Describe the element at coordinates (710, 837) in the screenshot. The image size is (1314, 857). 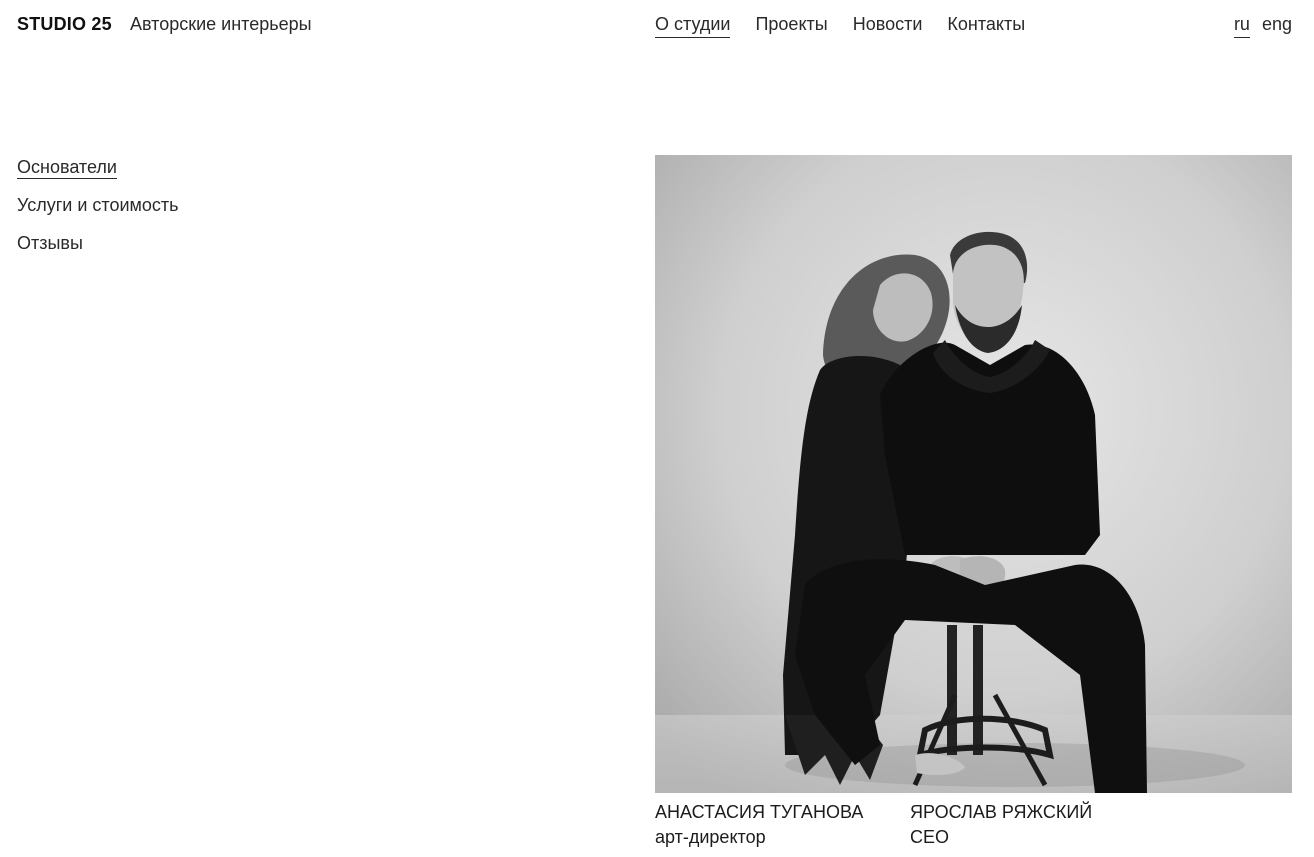
I see `founder-role: арт-директор` at that location.